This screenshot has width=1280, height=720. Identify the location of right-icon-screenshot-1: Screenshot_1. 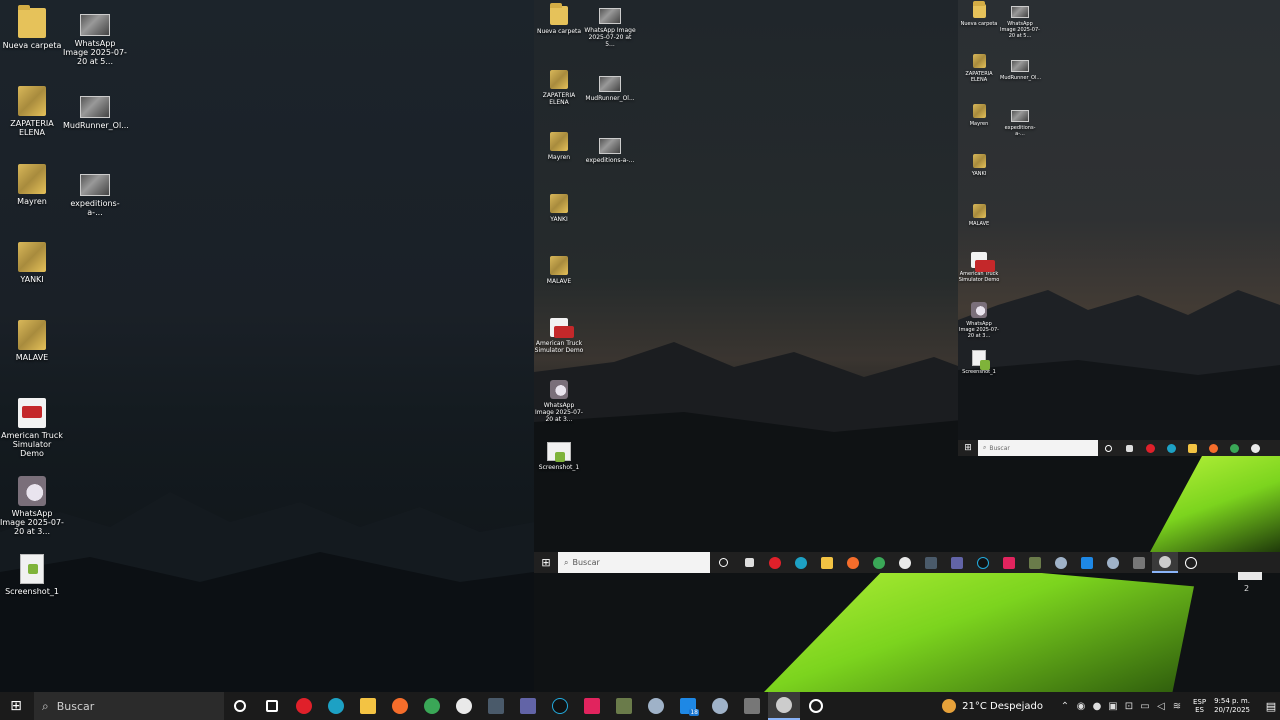
(979, 362).